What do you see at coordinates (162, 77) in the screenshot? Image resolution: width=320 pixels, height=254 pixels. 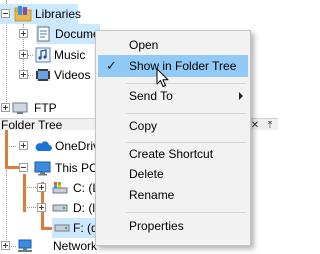 I see `mouse-cursor-icon` at bounding box center [162, 77].